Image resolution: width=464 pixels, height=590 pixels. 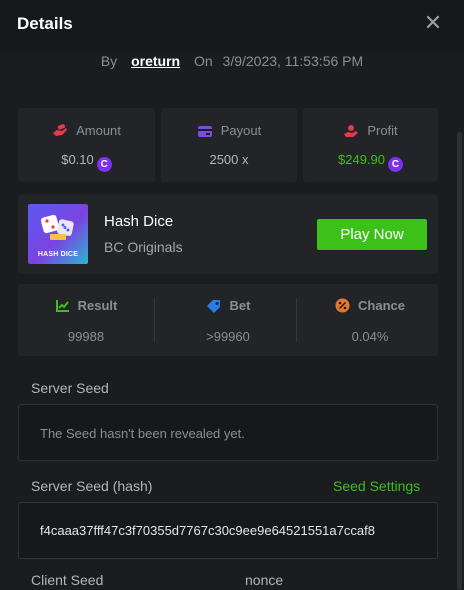 I want to click on bet-column: Bet >99960, so click(x=228, y=320).